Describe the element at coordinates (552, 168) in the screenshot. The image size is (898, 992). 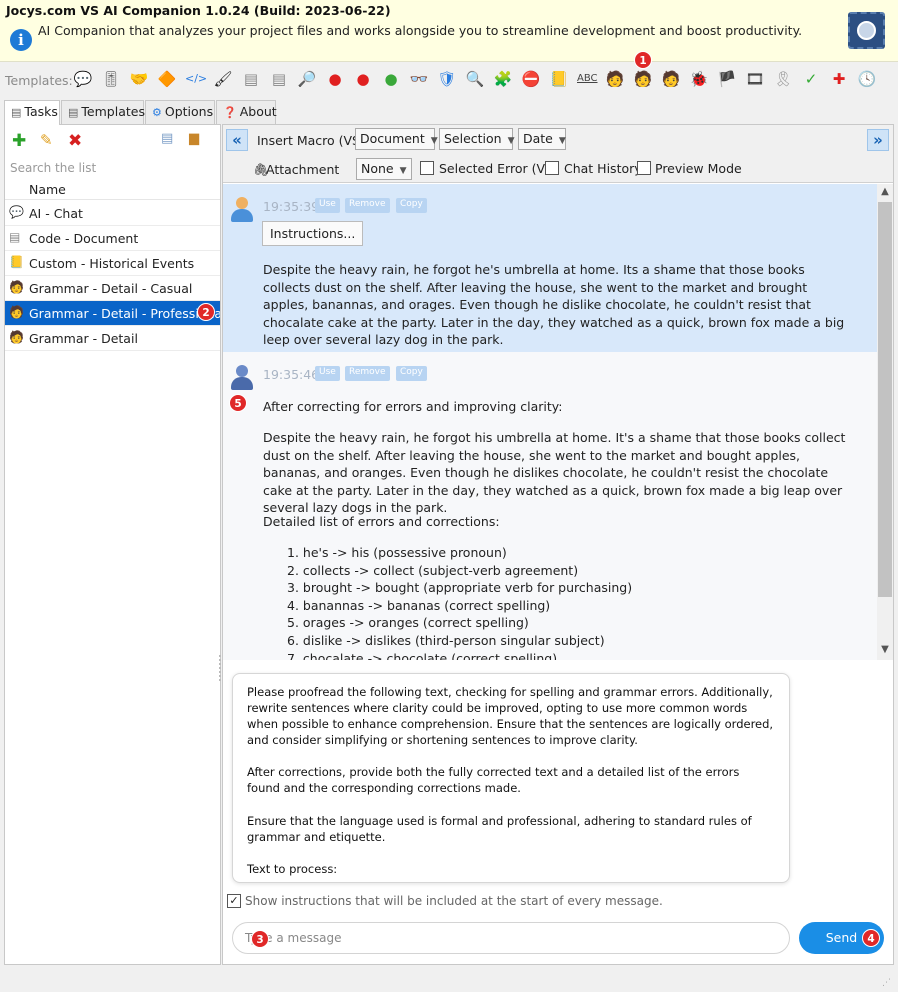
I see `chat-history-checkbox` at that location.